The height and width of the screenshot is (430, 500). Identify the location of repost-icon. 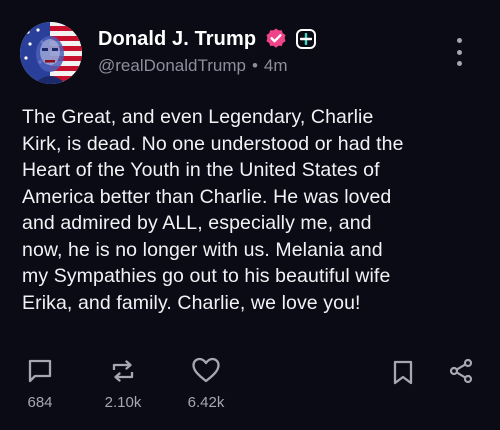
(123, 371).